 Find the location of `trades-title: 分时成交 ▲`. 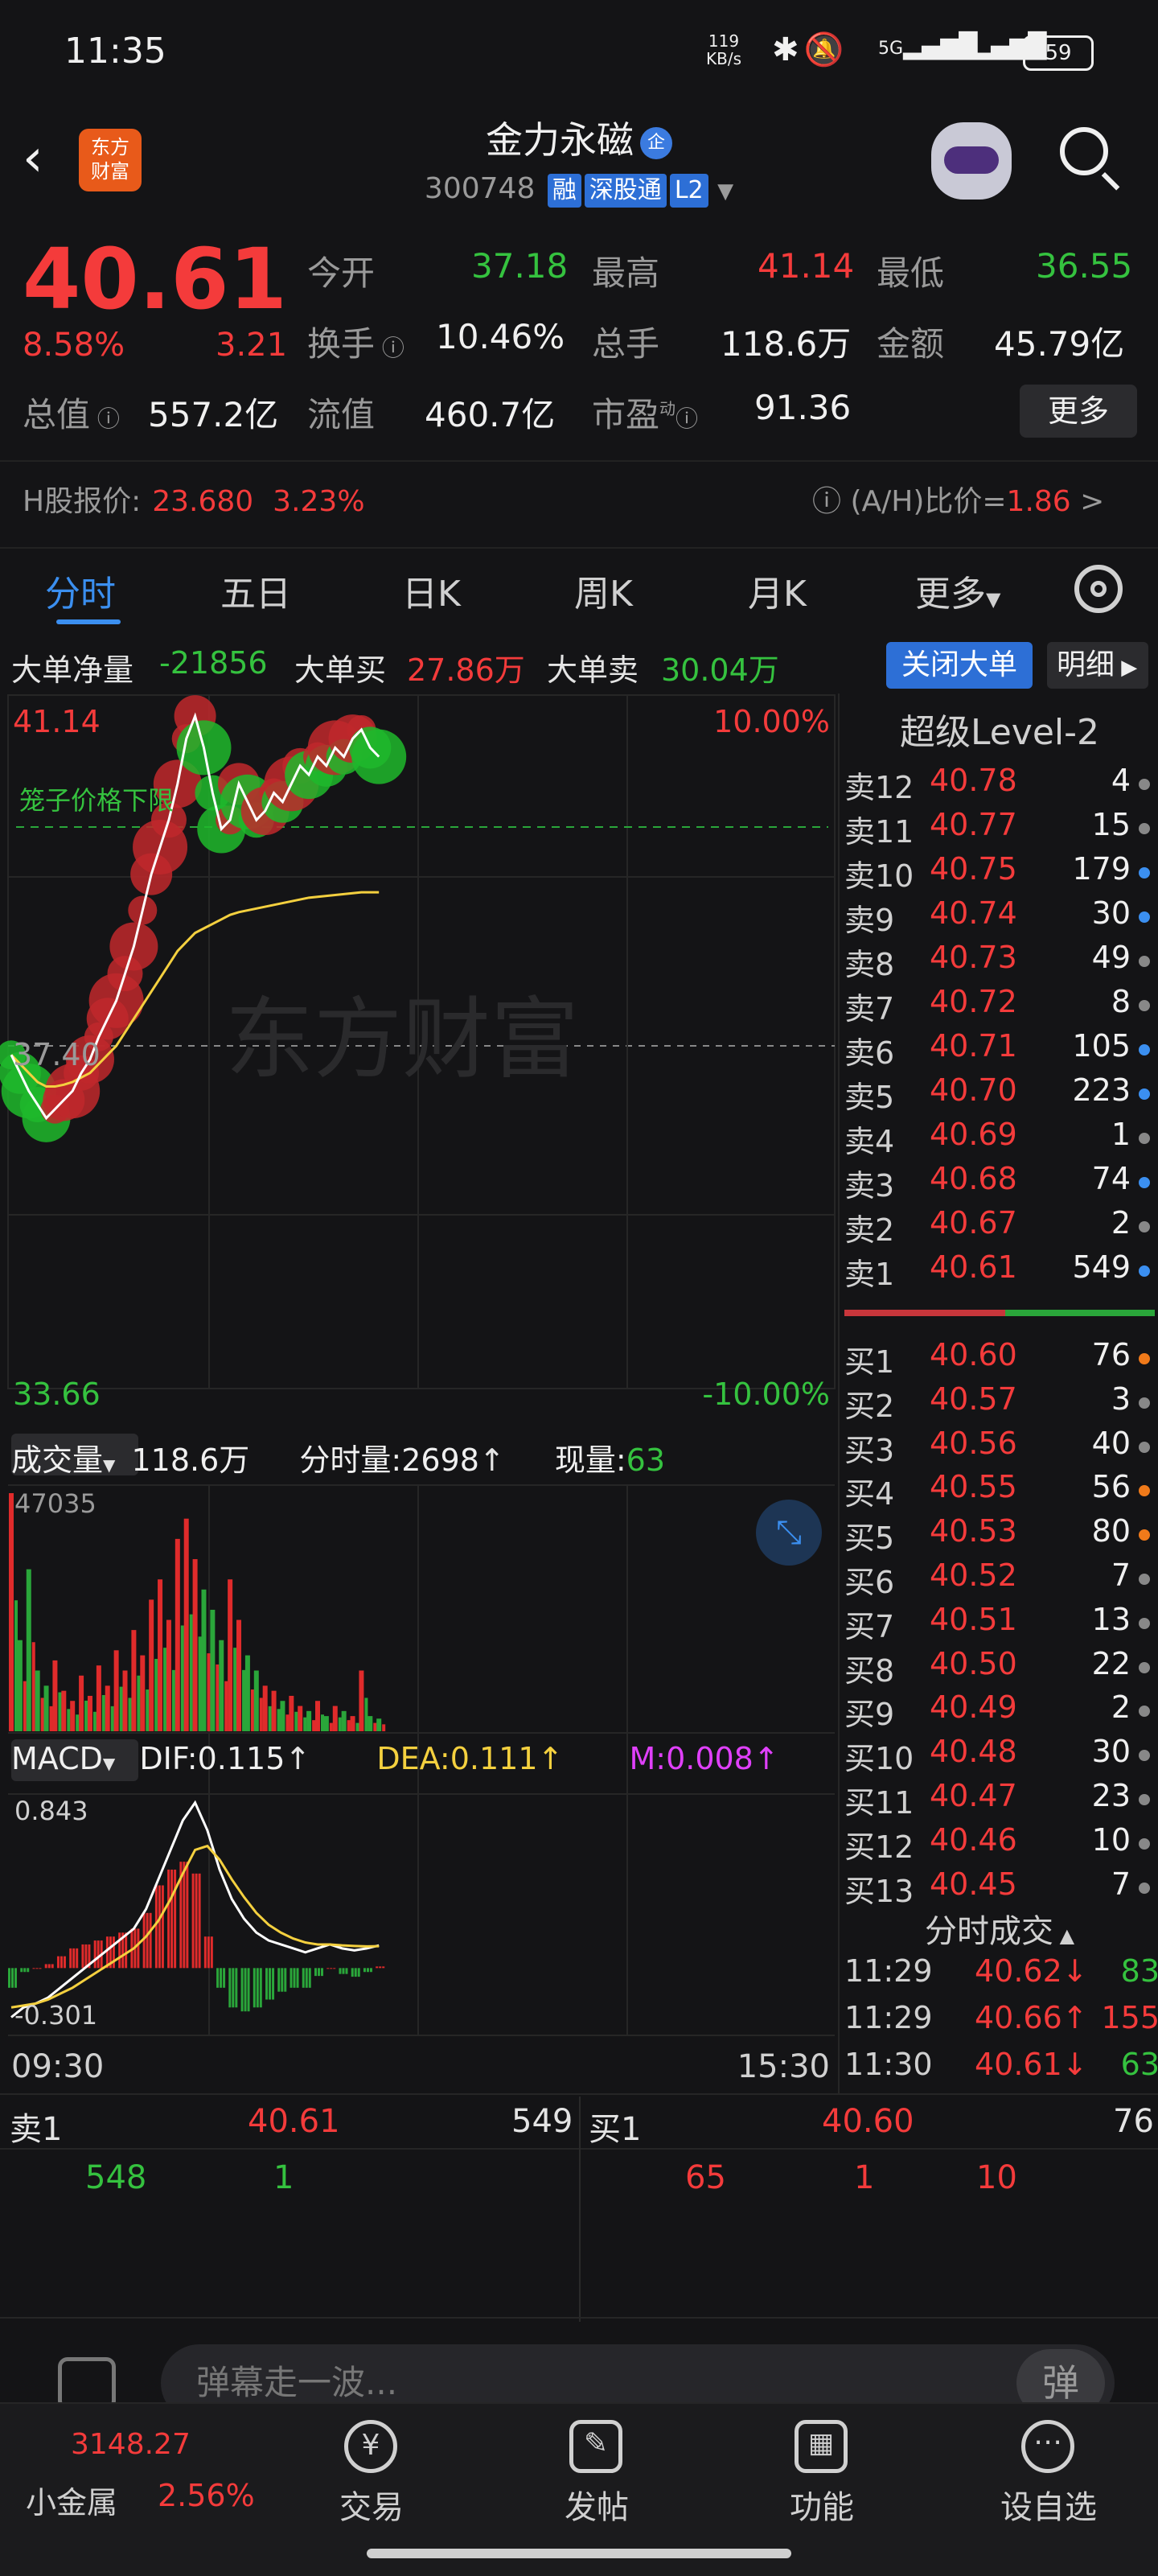

trades-title: 分时成交 ▲ is located at coordinates (999, 1928).